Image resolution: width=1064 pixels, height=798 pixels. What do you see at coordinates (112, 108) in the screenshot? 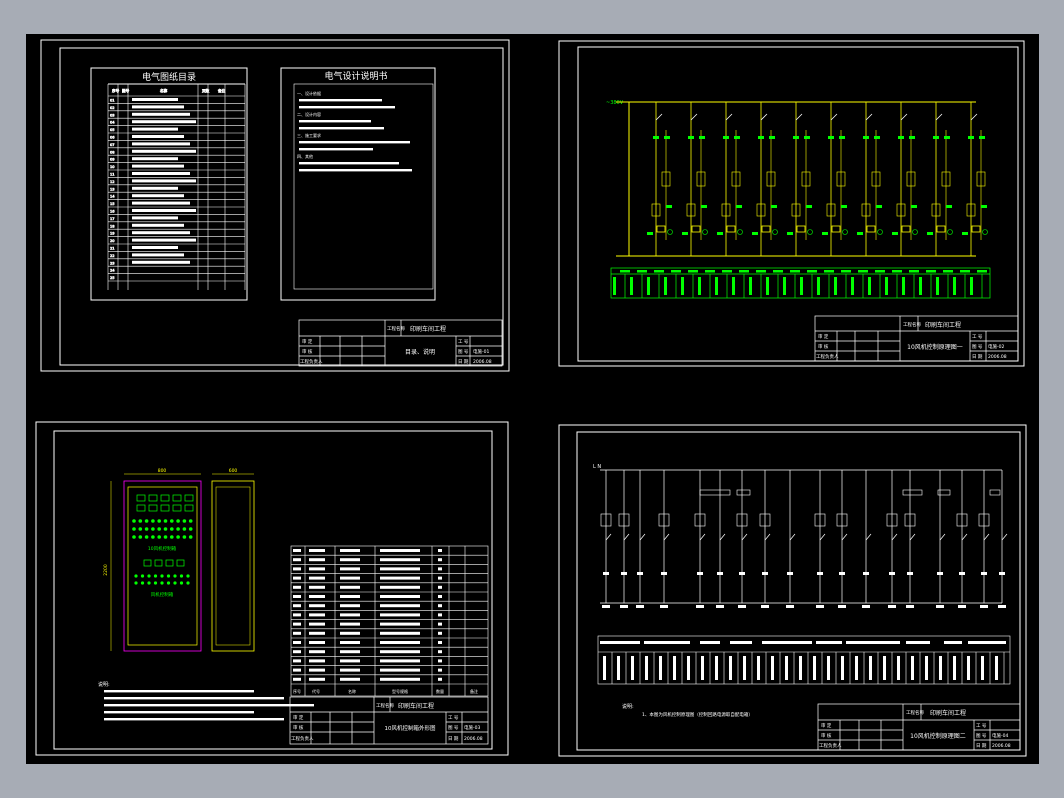
I see `catalog-row-number: 02` at bounding box center [112, 108].